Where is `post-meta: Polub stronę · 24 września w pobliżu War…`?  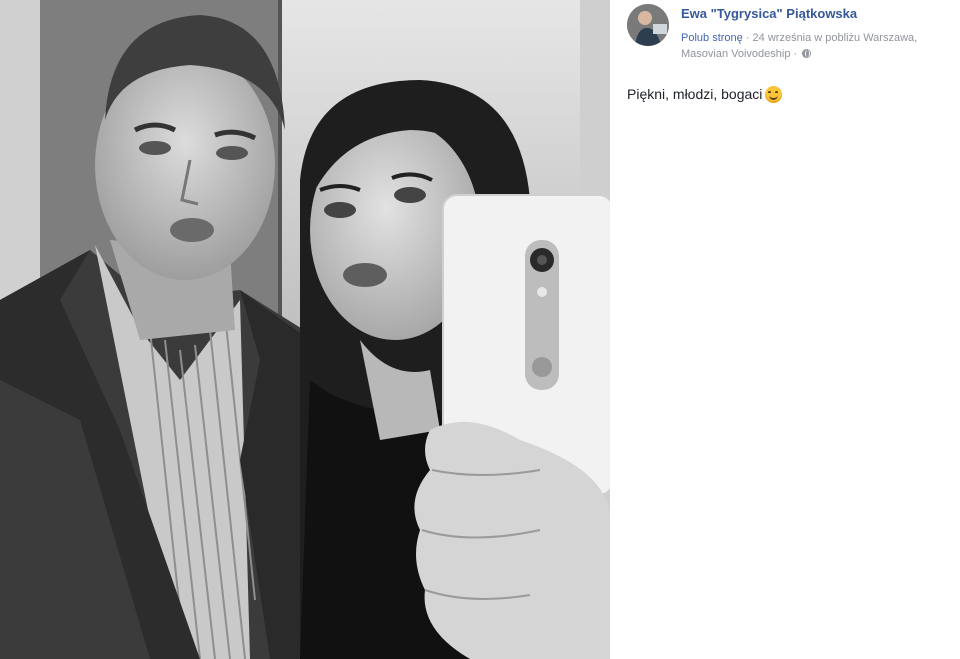
post-meta: Polub stronę · 24 września w pobliżu War… is located at coordinates (820, 46).